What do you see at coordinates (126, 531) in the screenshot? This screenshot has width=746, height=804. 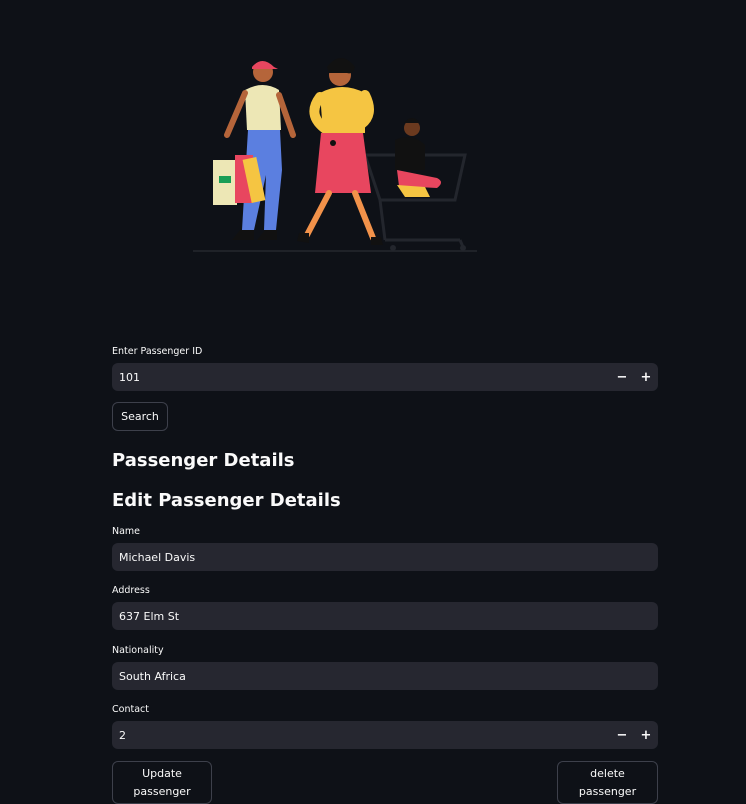 I see `name-label: Name` at bounding box center [126, 531].